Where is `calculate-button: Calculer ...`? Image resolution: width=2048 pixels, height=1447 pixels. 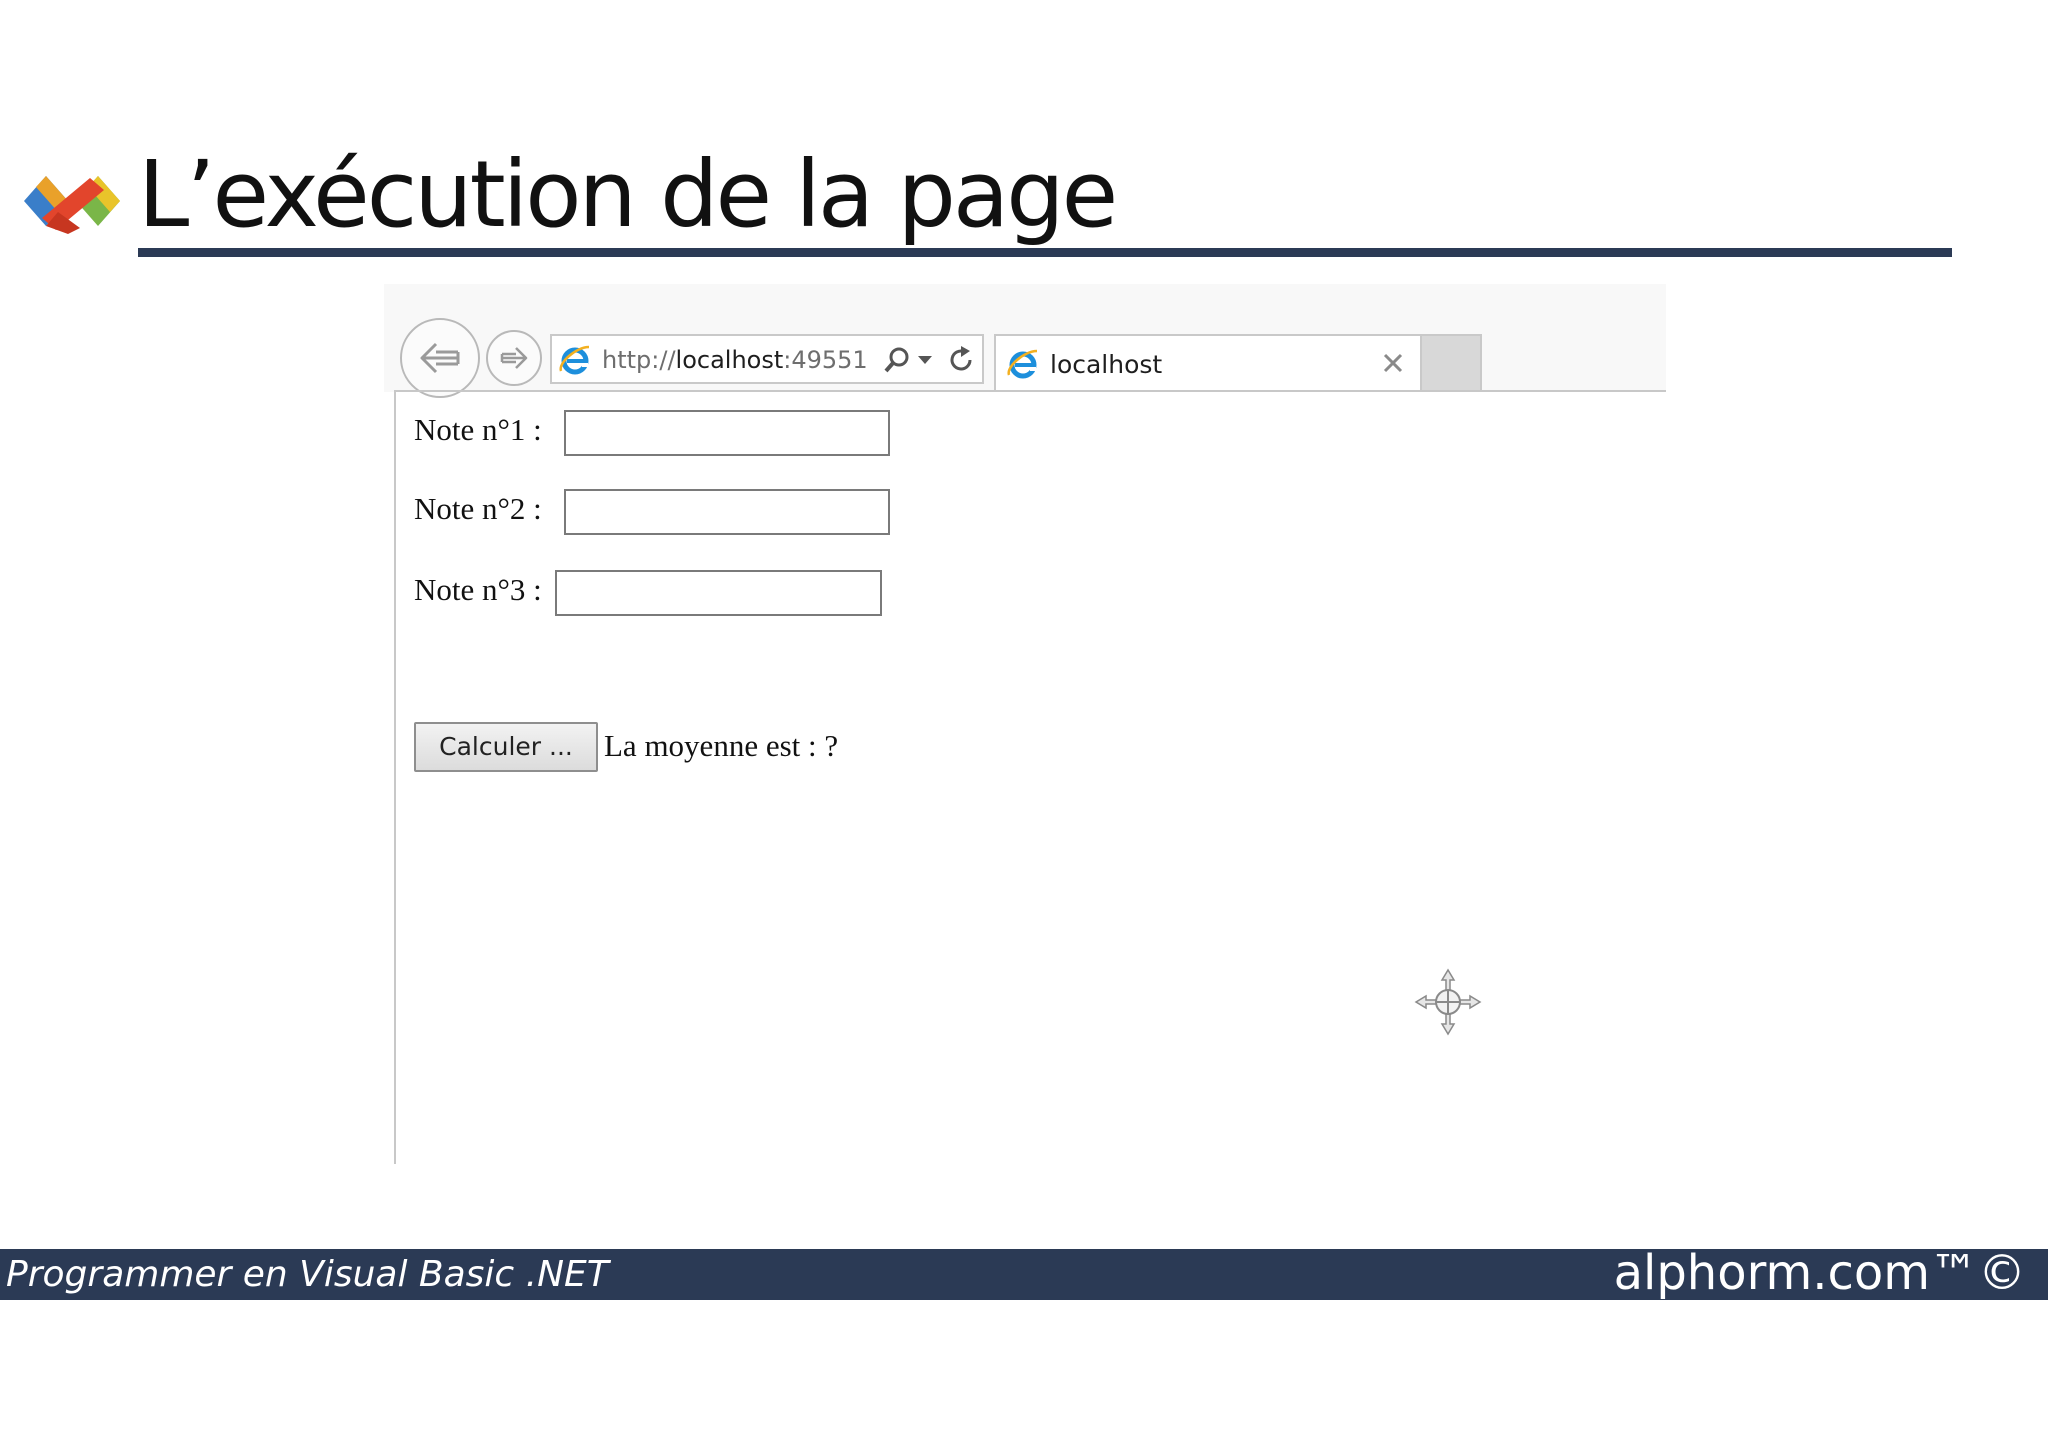 calculate-button: Calculer ... is located at coordinates (506, 747).